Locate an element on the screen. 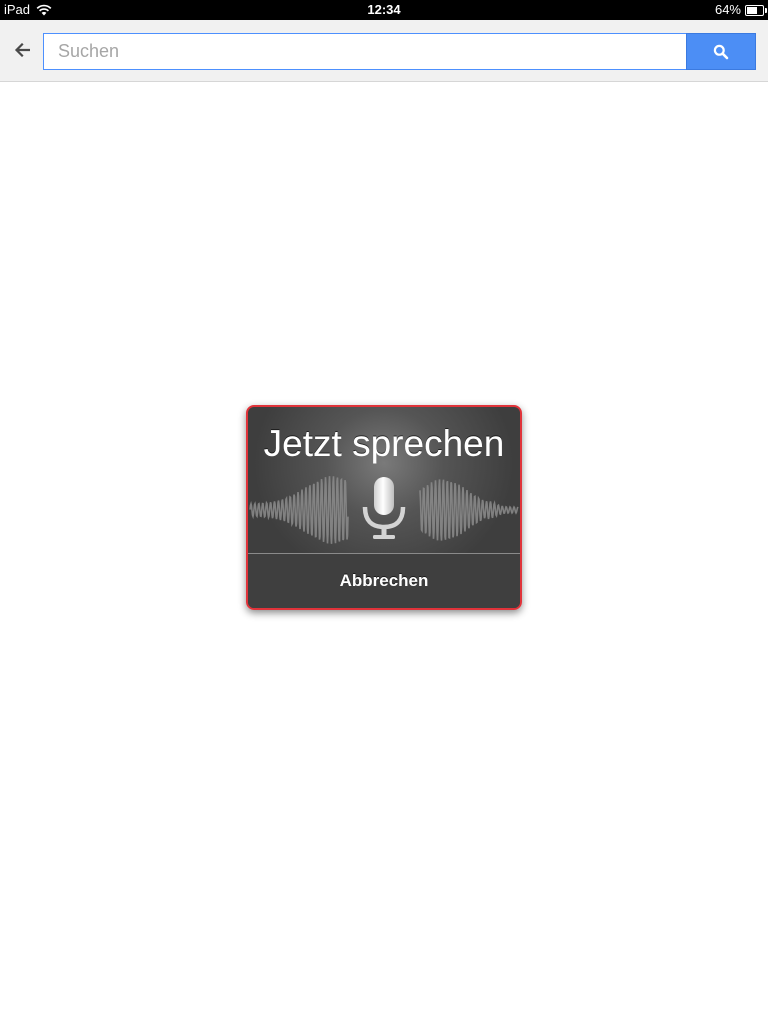  back-button is located at coordinates (22, 50).